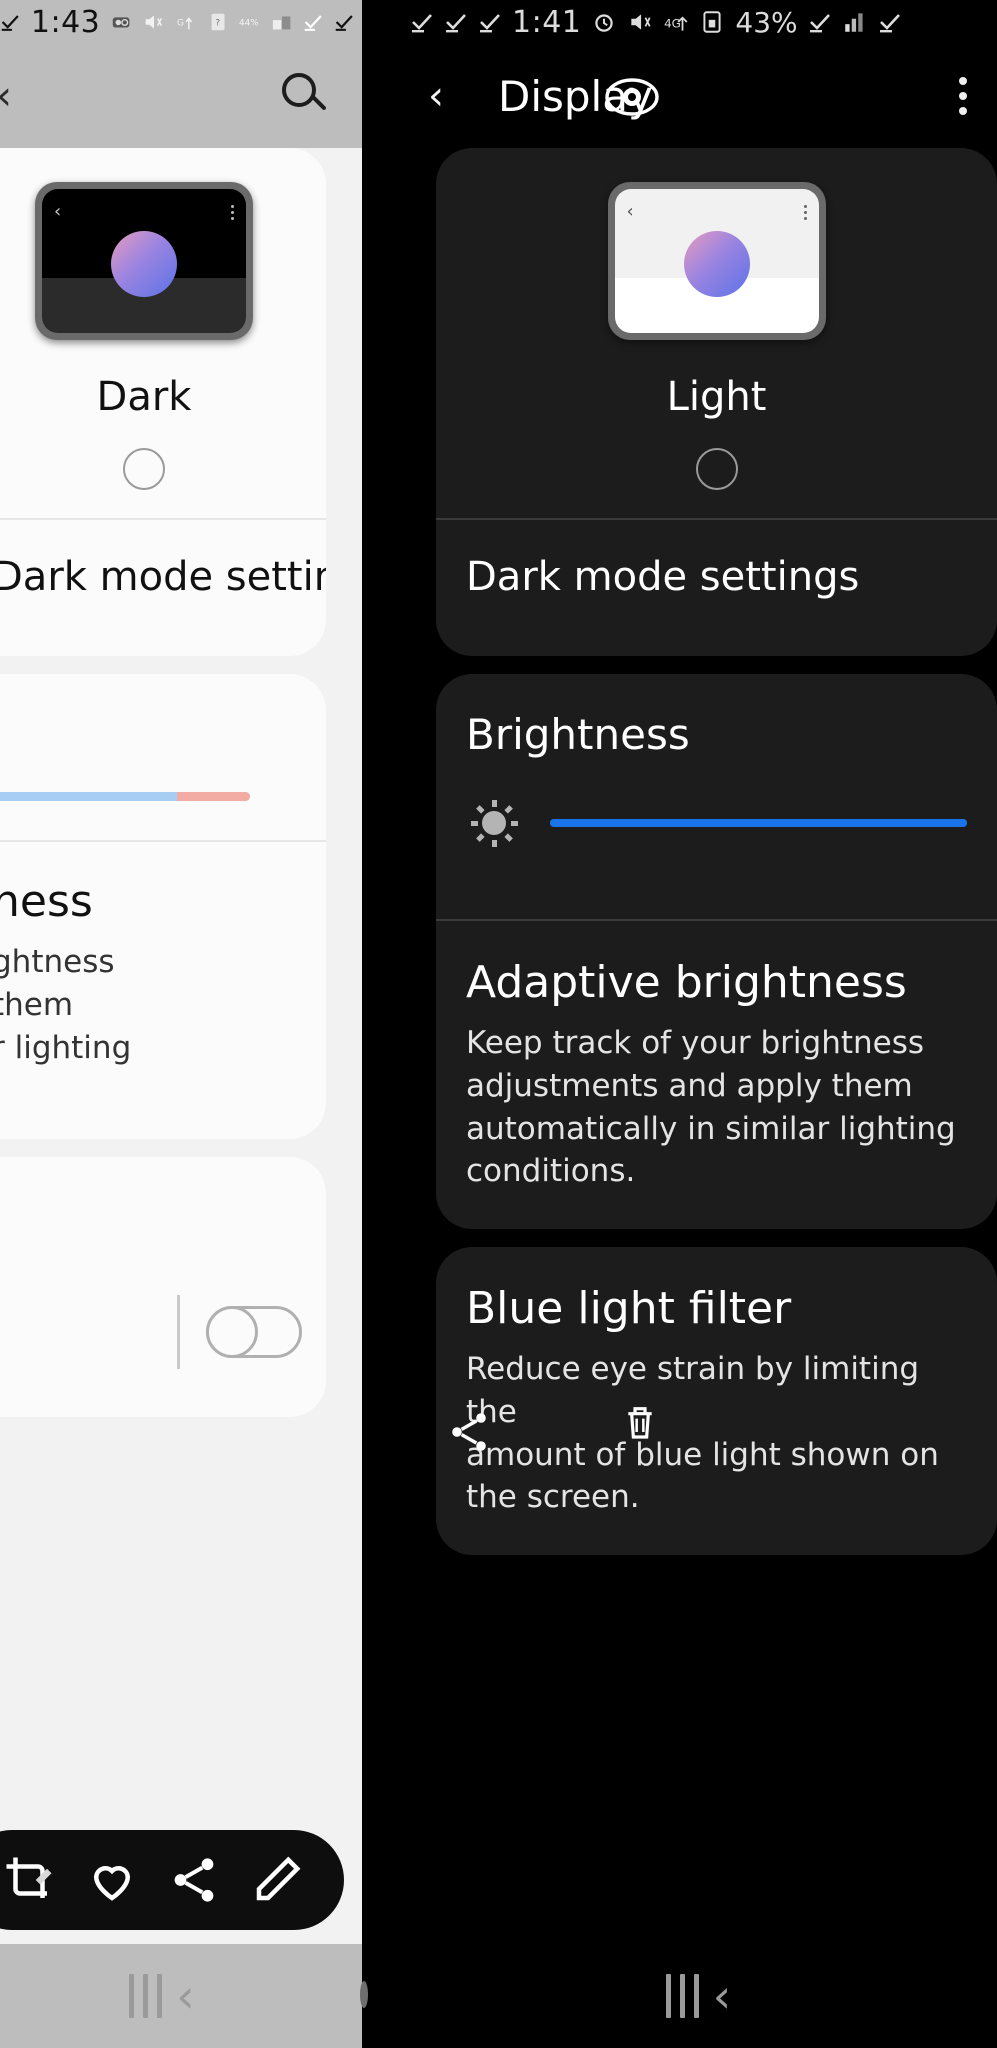 The image size is (997, 2048). I want to click on floating-action-toolbar, so click(172, 1880).